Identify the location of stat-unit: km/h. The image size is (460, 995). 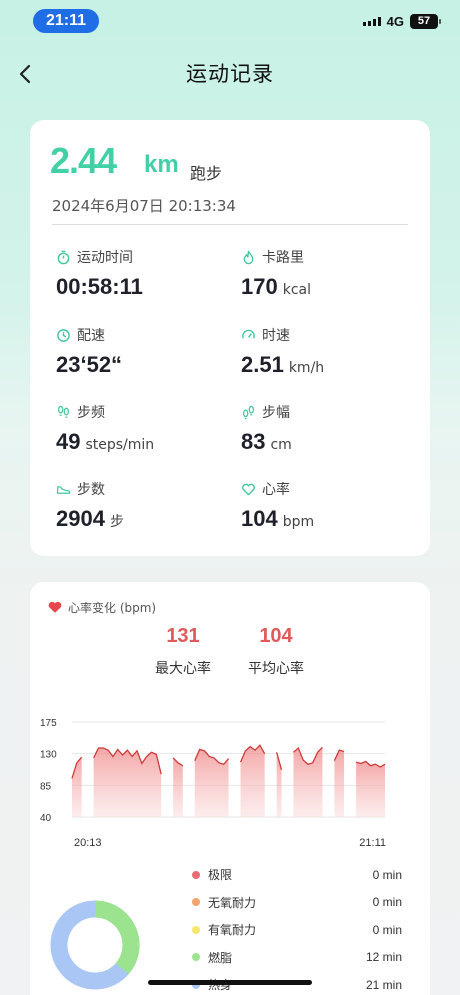
(306, 368).